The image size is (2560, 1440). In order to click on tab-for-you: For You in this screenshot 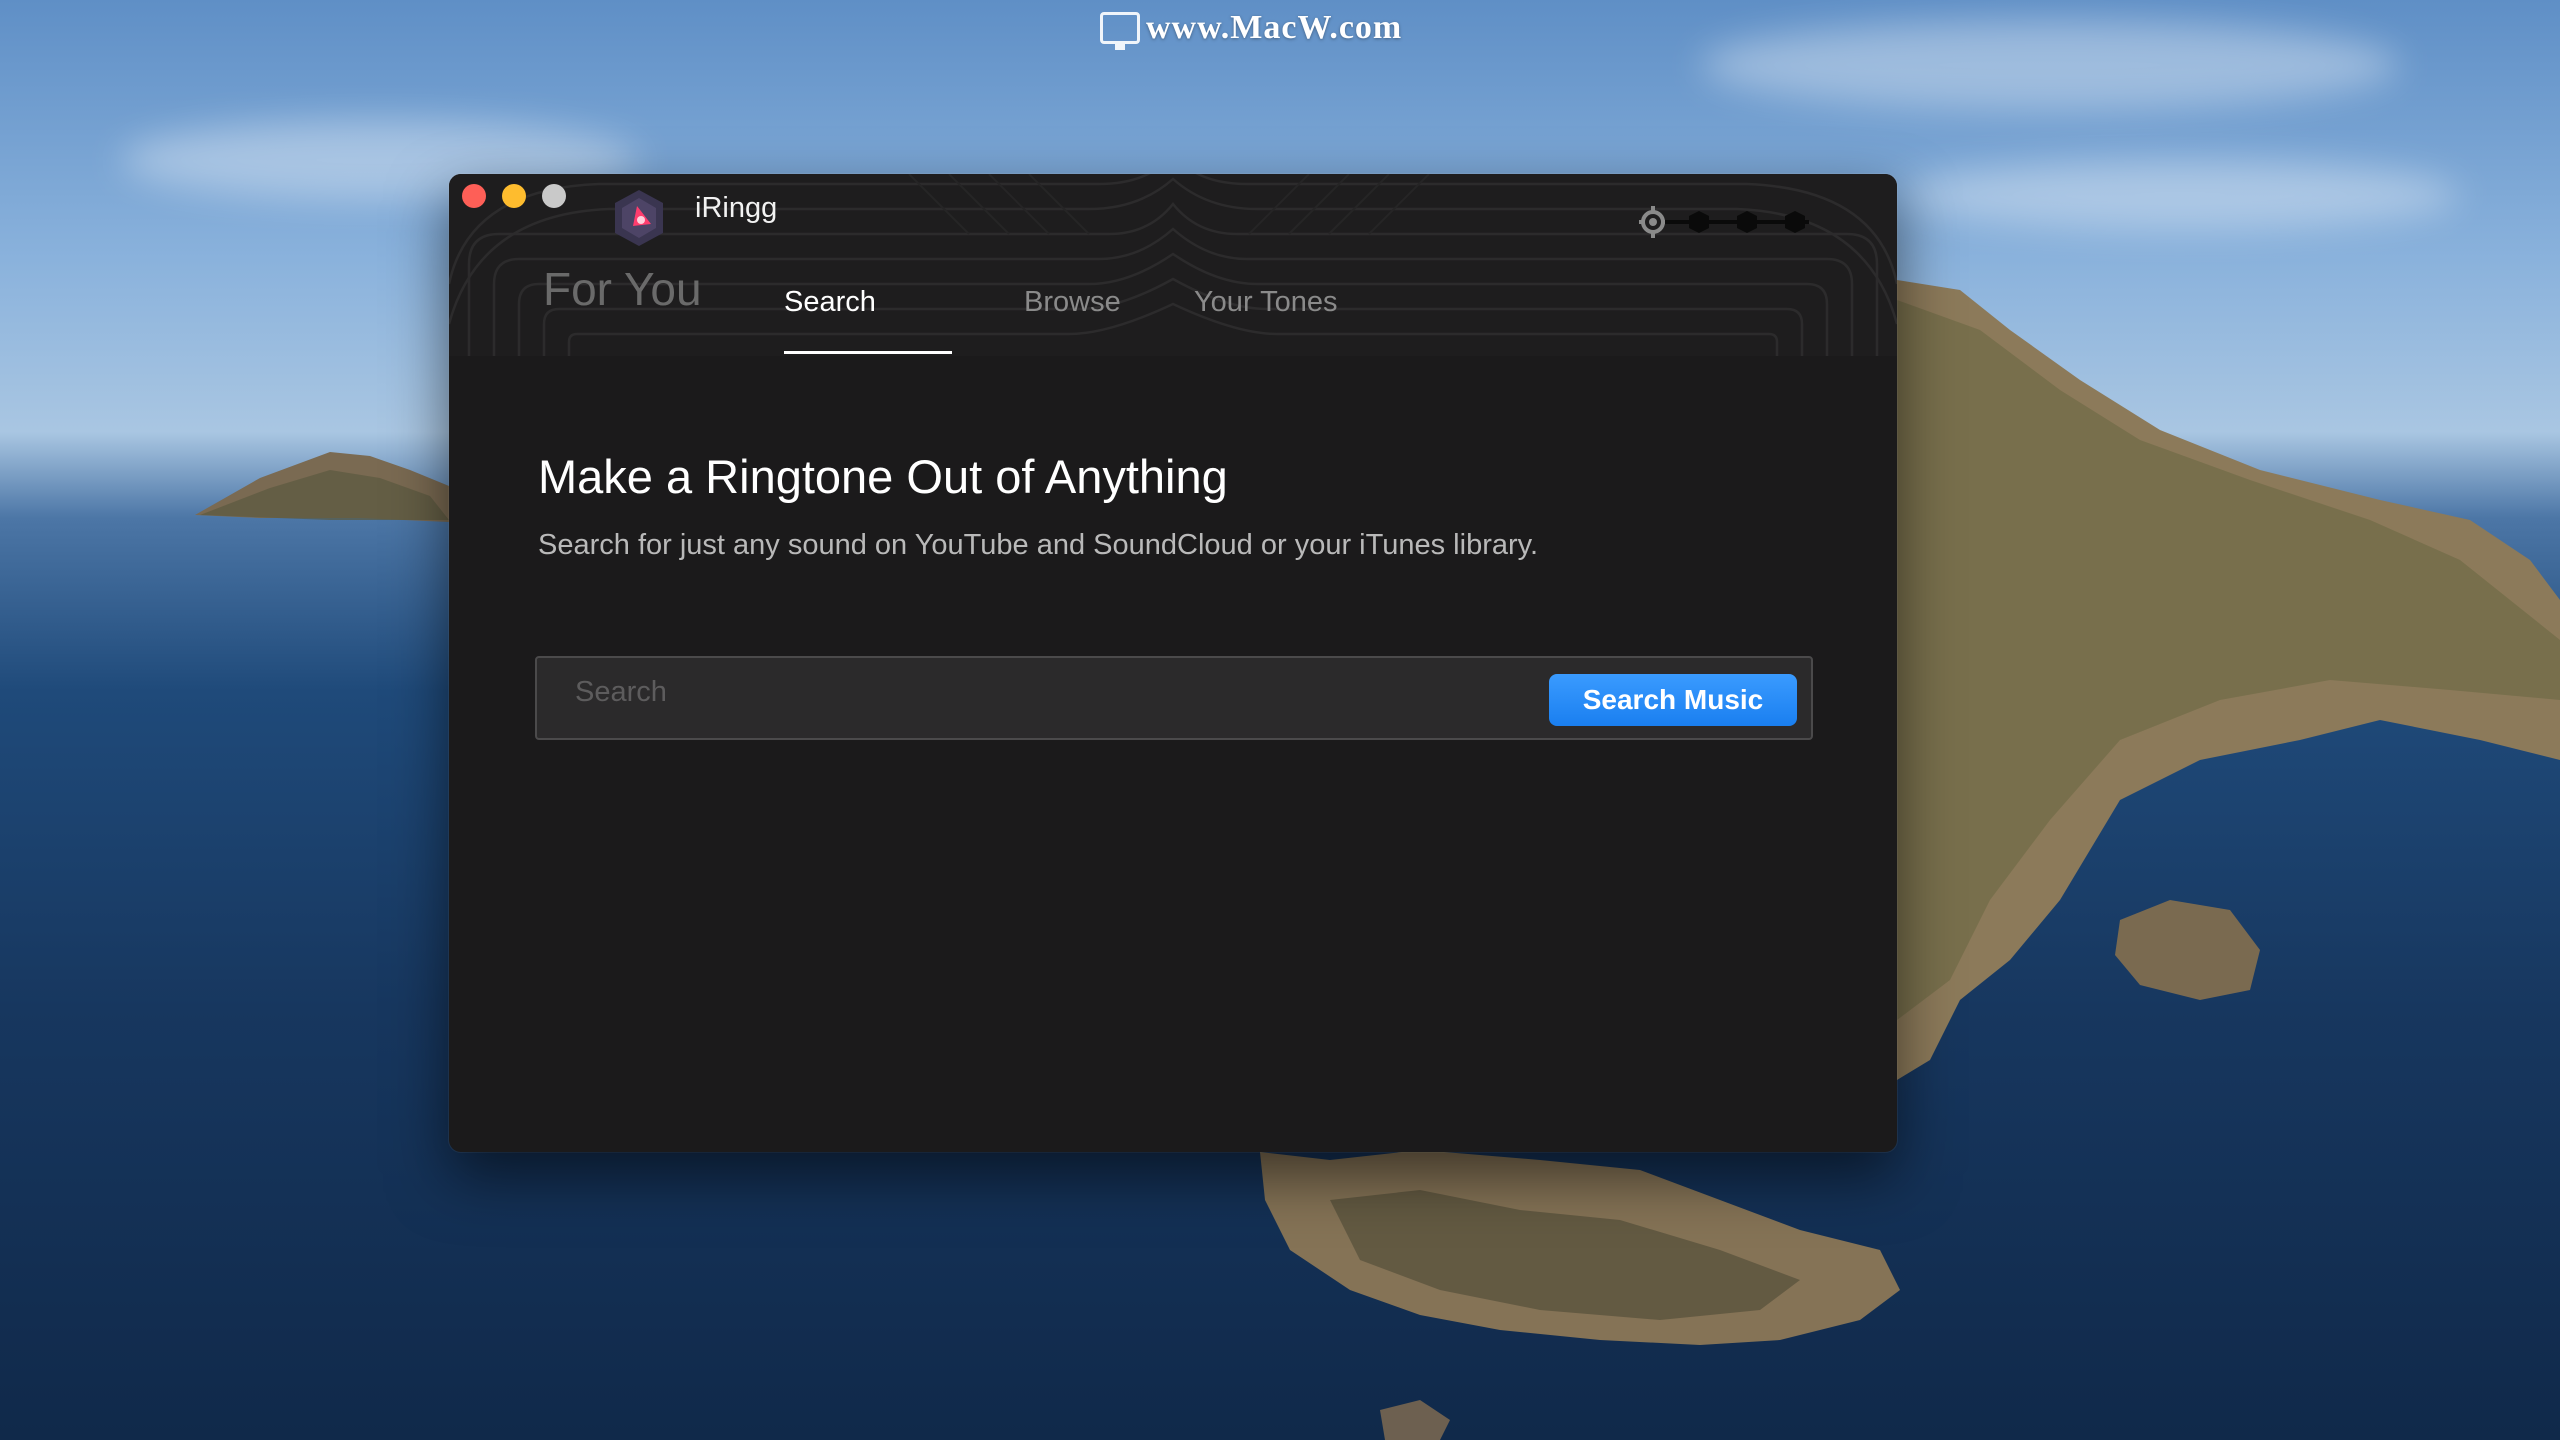, I will do `click(622, 289)`.